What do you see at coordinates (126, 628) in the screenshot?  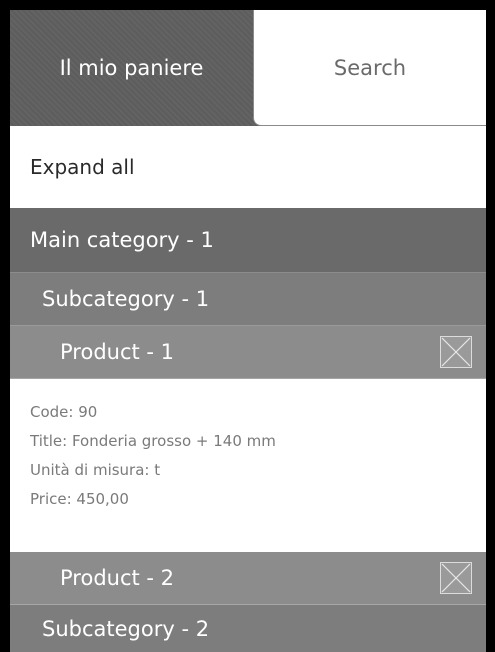 I see `subcategory-label: Subcategory - 2` at bounding box center [126, 628].